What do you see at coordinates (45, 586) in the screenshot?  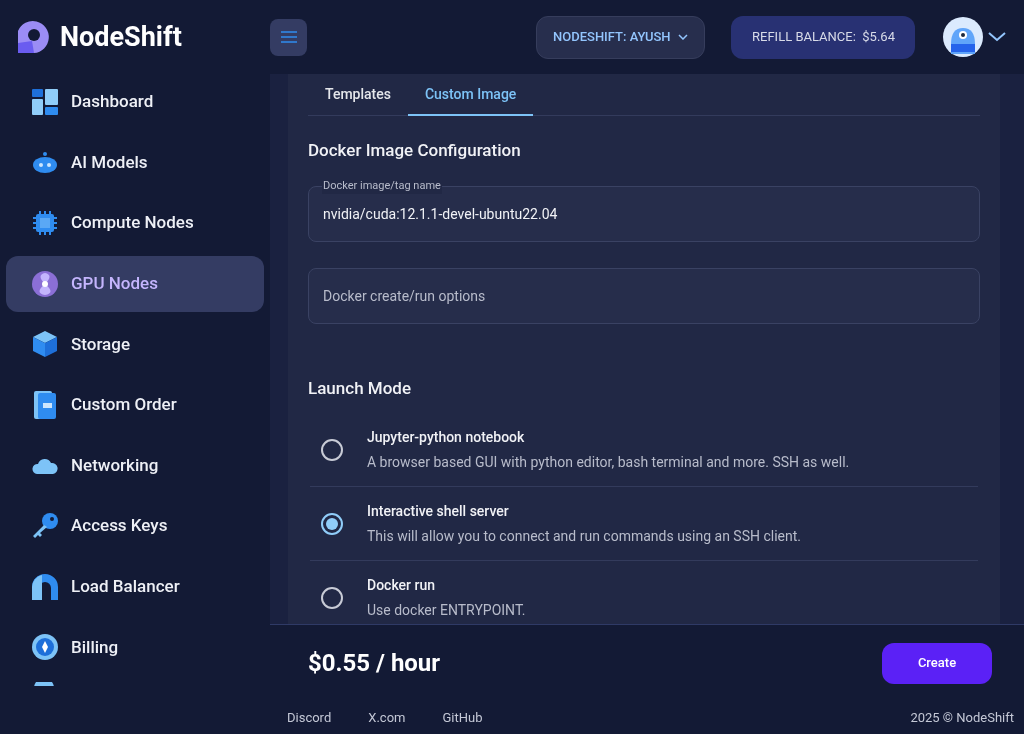 I see `arch-icon` at bounding box center [45, 586].